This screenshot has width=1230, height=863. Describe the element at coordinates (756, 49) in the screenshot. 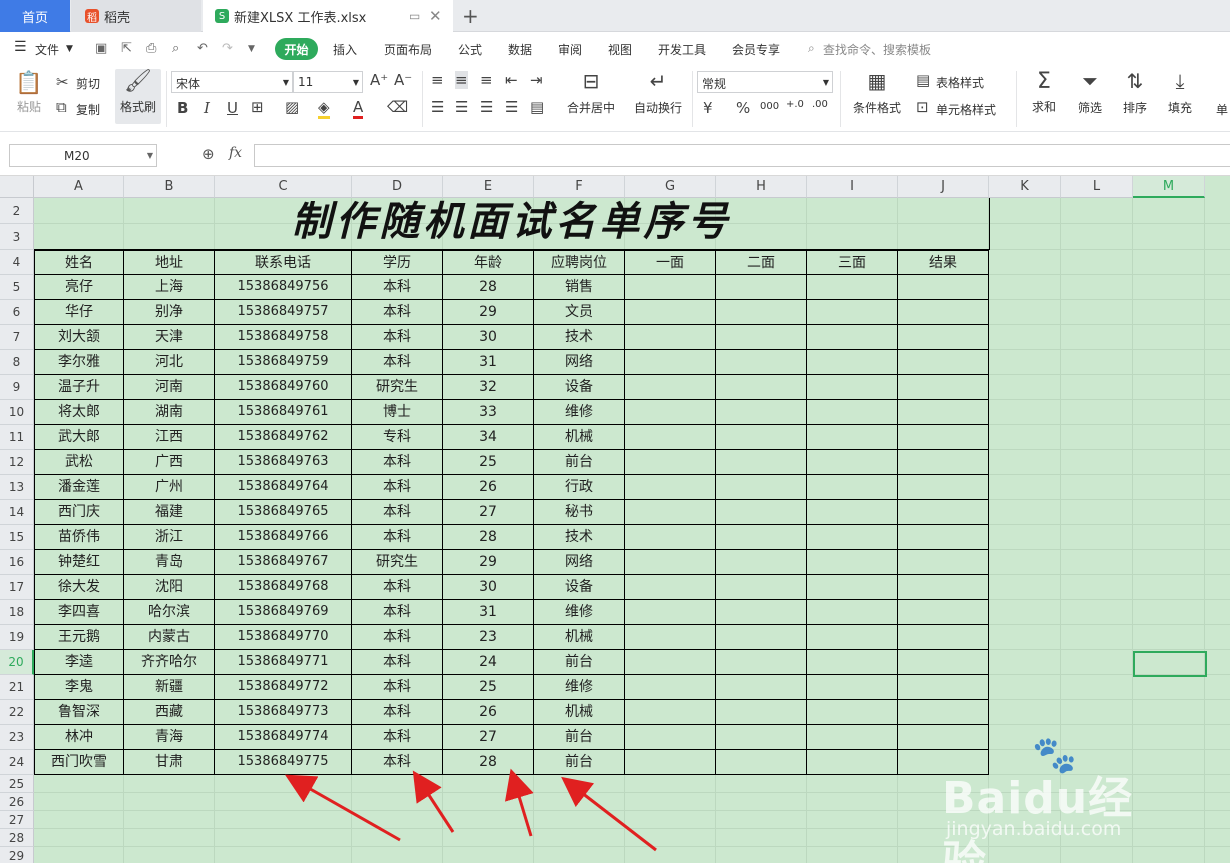

I see `menu-member: 会员专享` at that location.